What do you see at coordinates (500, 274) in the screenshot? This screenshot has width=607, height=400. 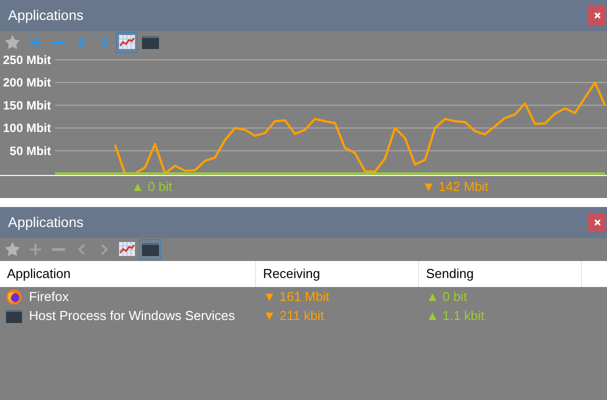 I see `column-header: Sending` at bounding box center [500, 274].